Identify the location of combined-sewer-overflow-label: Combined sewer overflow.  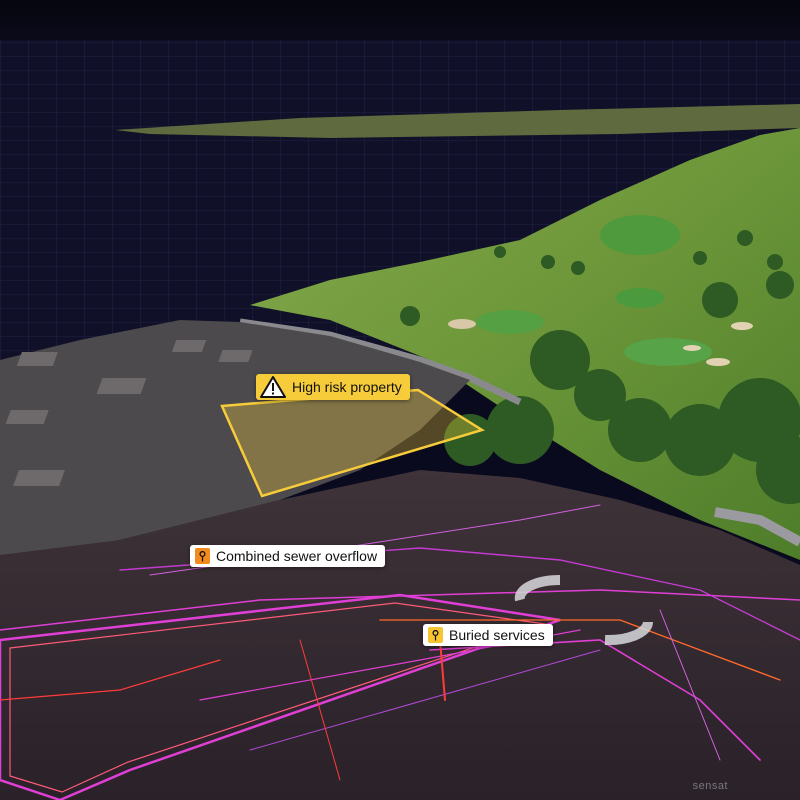
(297, 556).